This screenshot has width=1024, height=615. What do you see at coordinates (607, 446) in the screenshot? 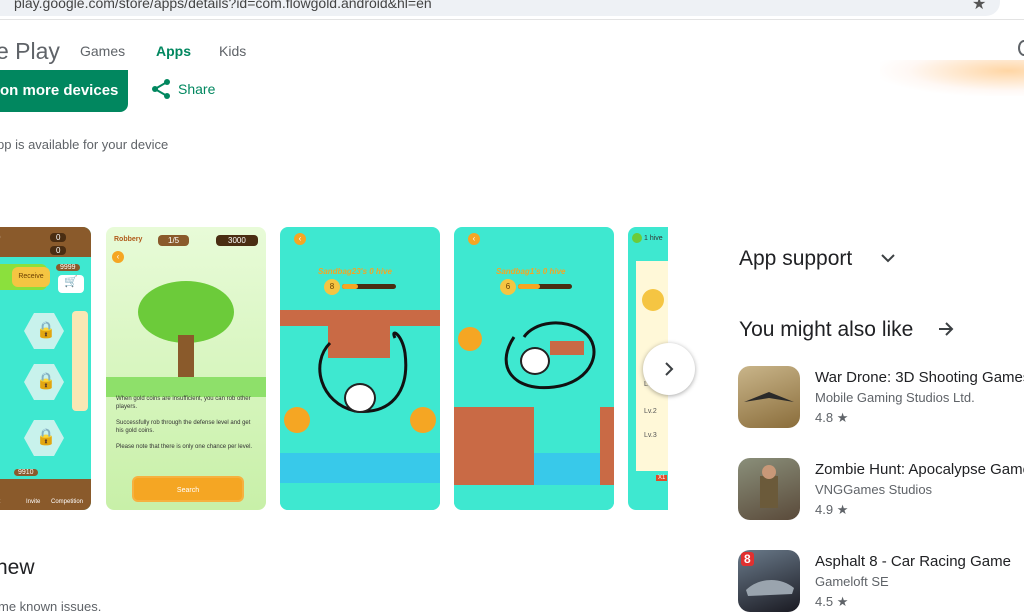
I see `brick-wall-right` at bounding box center [607, 446].